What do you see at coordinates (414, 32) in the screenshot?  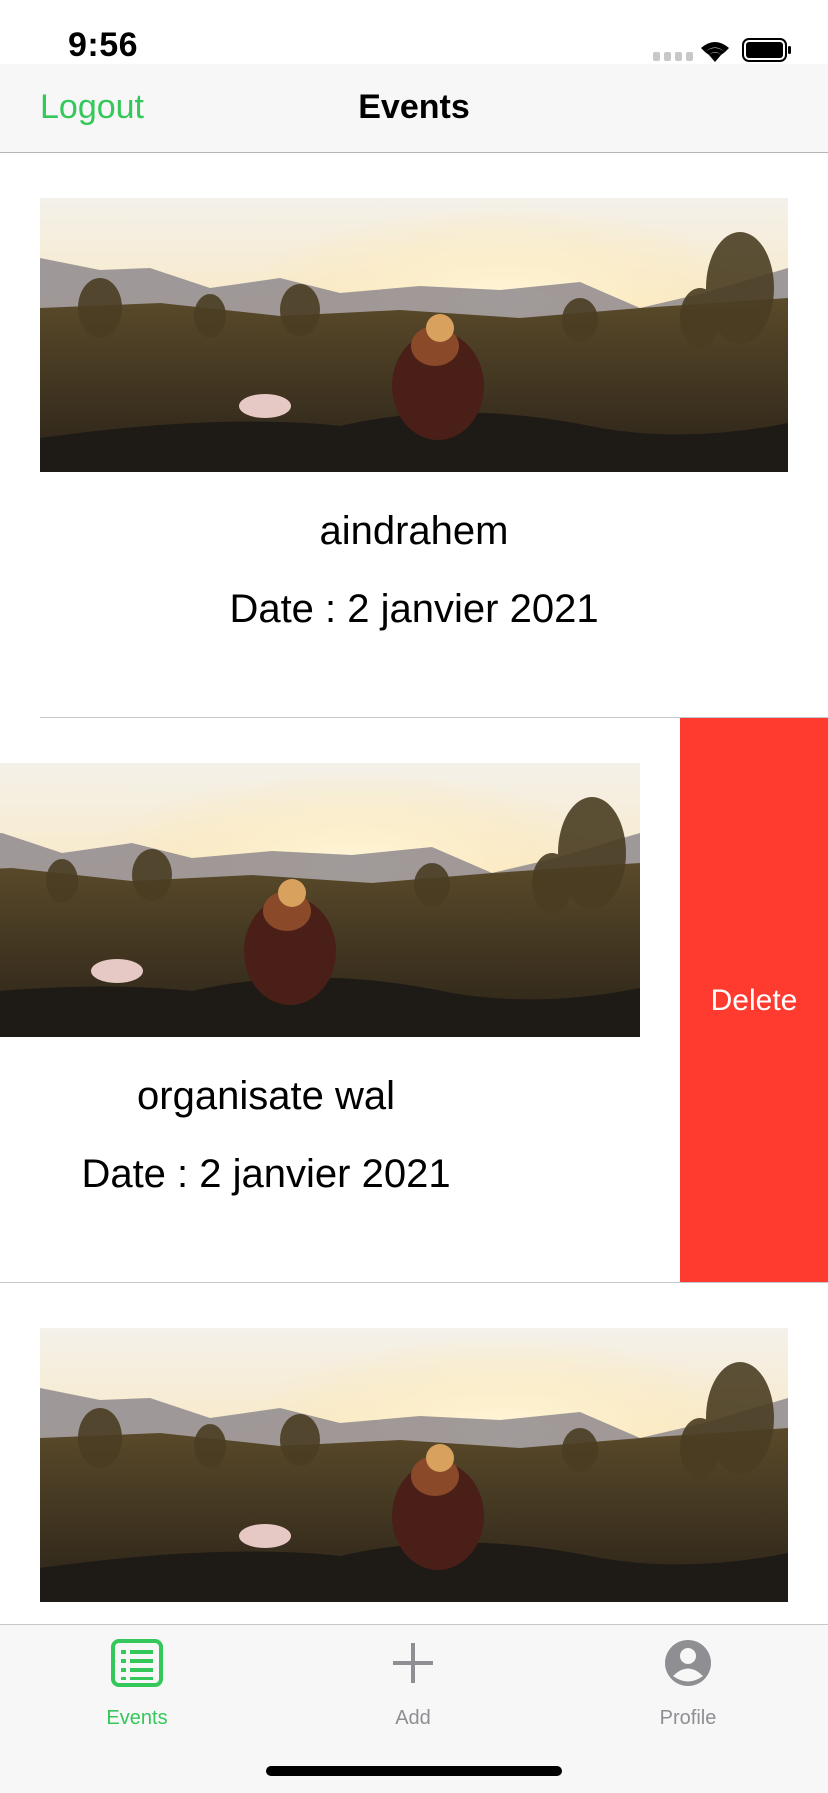 I see `status-bar: 9:56` at bounding box center [414, 32].